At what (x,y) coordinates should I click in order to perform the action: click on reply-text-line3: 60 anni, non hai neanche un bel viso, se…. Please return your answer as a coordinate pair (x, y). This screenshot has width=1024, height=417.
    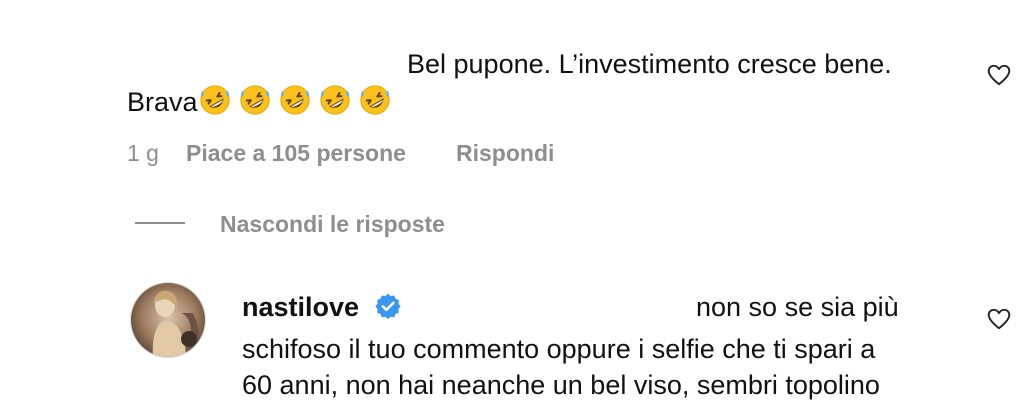
    Looking at the image, I should click on (561, 385).